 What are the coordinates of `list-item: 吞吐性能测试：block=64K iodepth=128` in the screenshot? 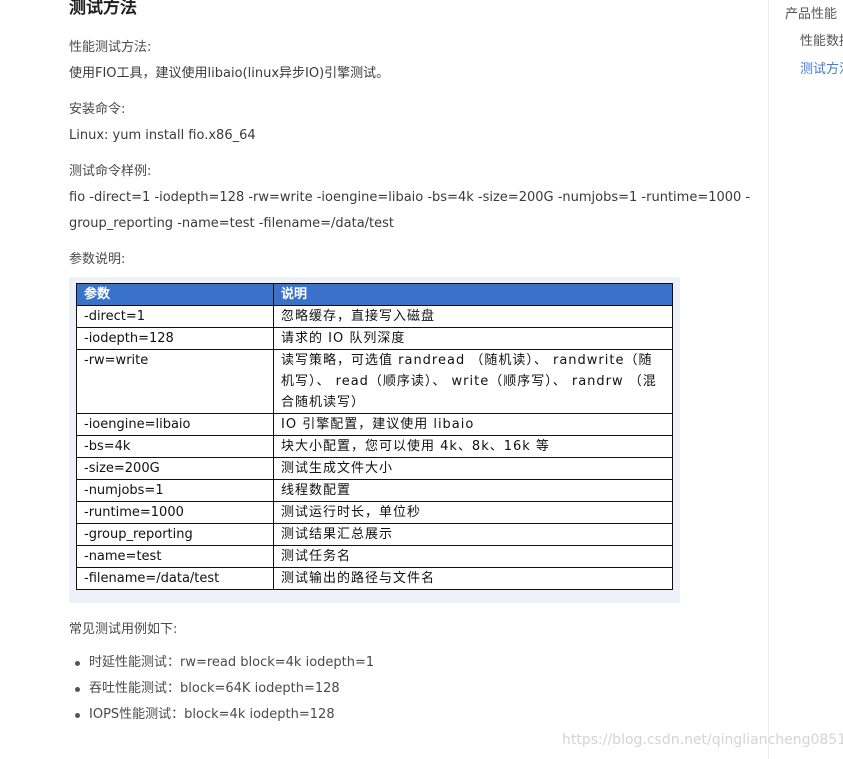 It's located at (221, 693).